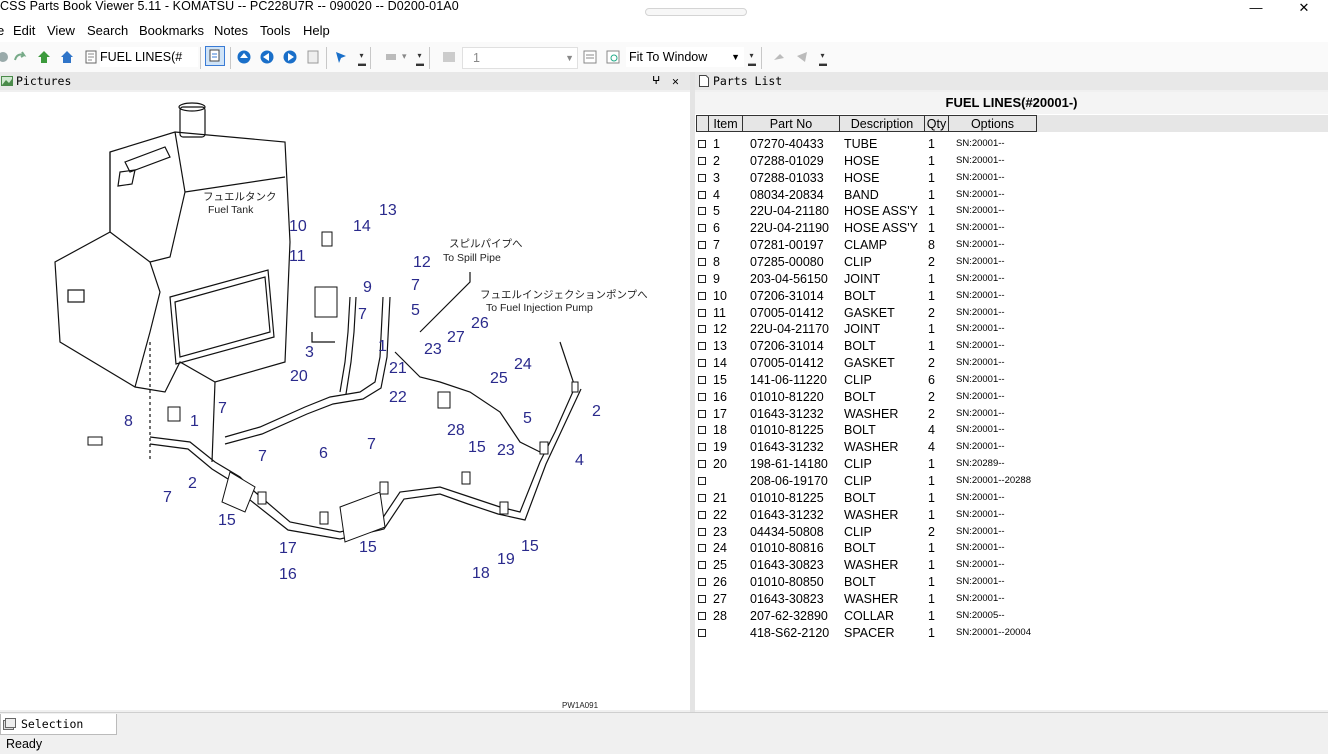  Describe the element at coordinates (422, 262) in the screenshot. I see `callout-12: 12` at that location.